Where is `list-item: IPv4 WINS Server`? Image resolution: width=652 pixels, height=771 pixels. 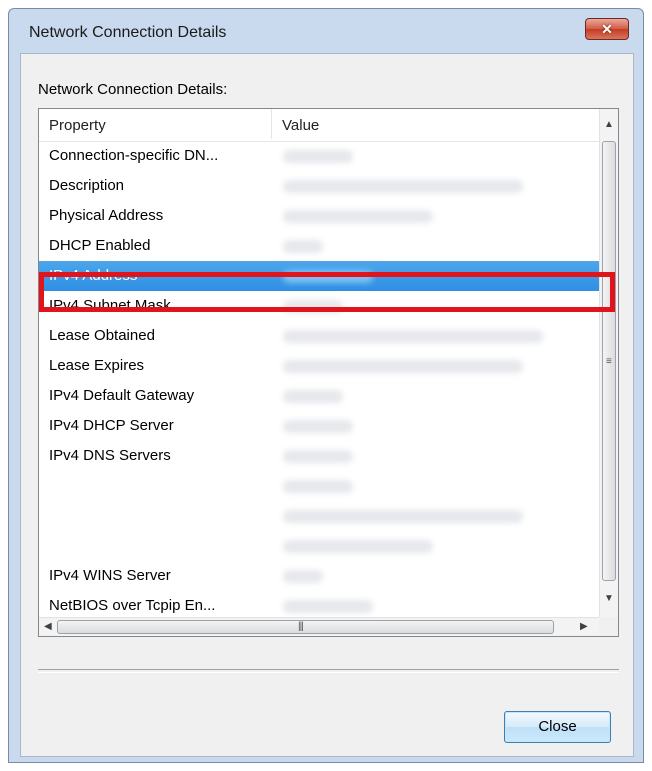
list-item: IPv4 WINS Server is located at coordinates (319, 576).